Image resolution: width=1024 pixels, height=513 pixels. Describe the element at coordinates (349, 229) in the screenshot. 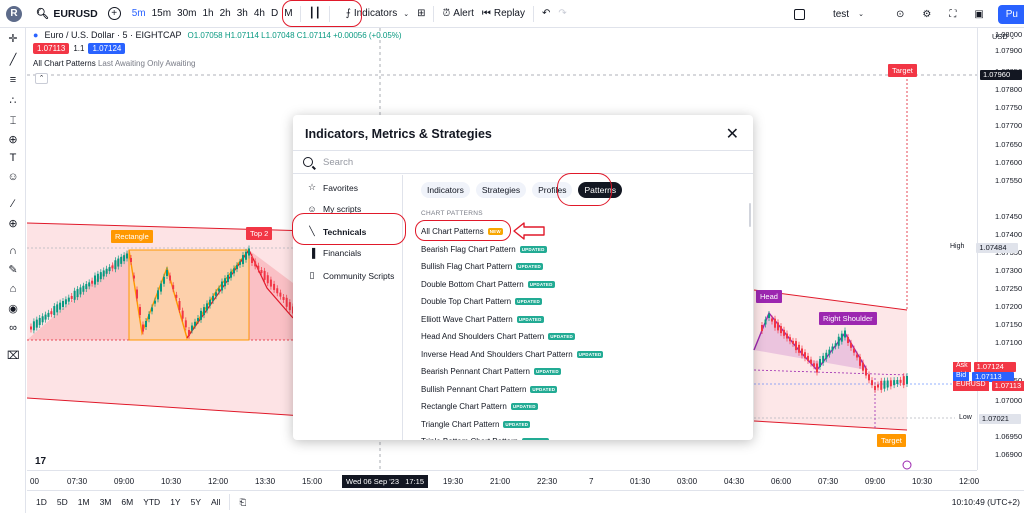

I see `annotation-ring-technicals` at that location.